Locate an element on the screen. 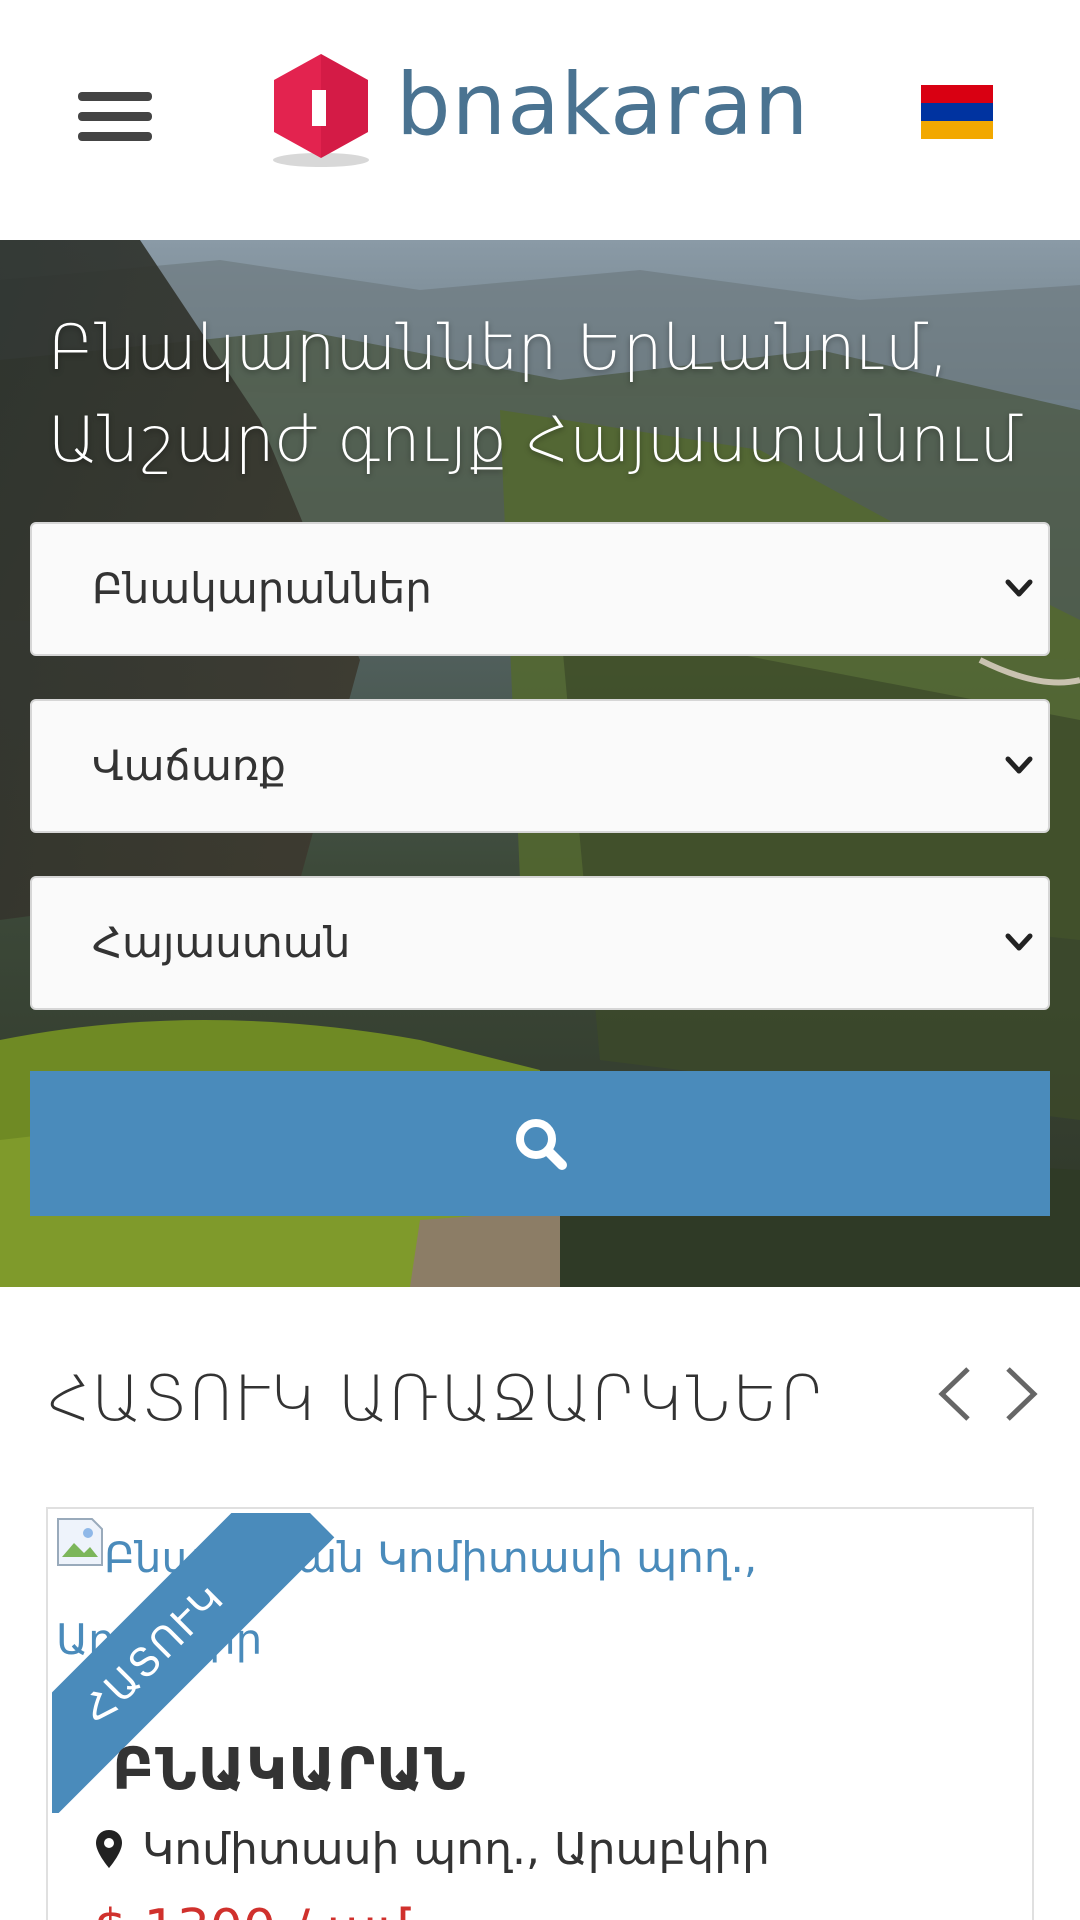  deal-type-value: Վաճառք is located at coordinates (189, 765).